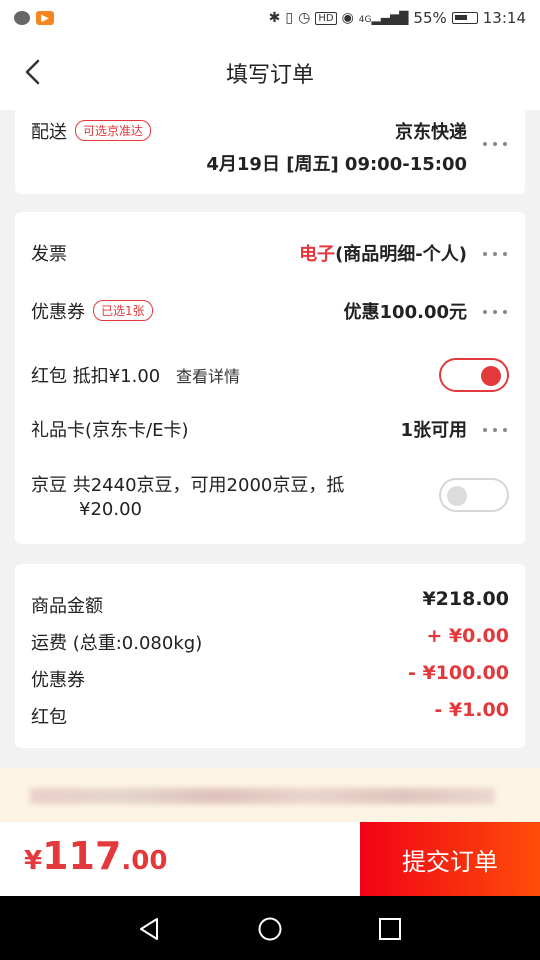 This screenshot has width=540, height=960. I want to click on wechat-icon, so click(22, 18).